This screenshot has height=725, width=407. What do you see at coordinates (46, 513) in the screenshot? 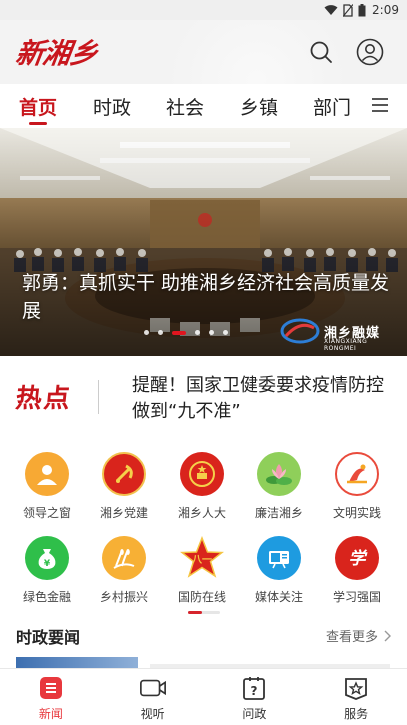
I see `service-label: 领导之窗` at bounding box center [46, 513].